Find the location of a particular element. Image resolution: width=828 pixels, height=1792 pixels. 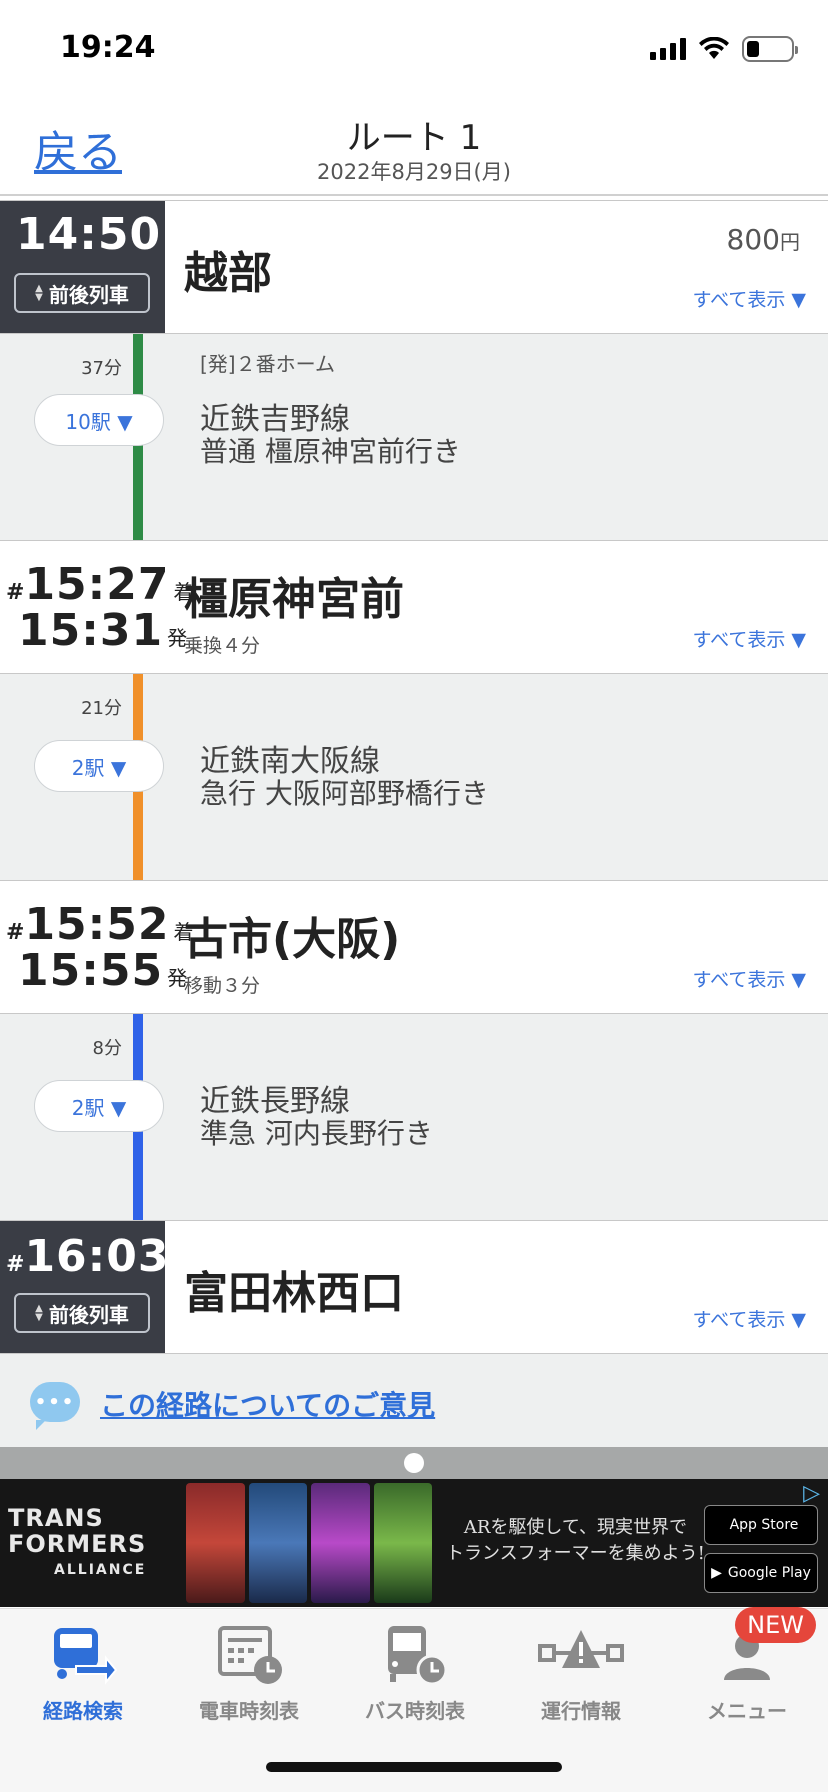

tab-service-info: 運行情報 is located at coordinates (581, 1670).